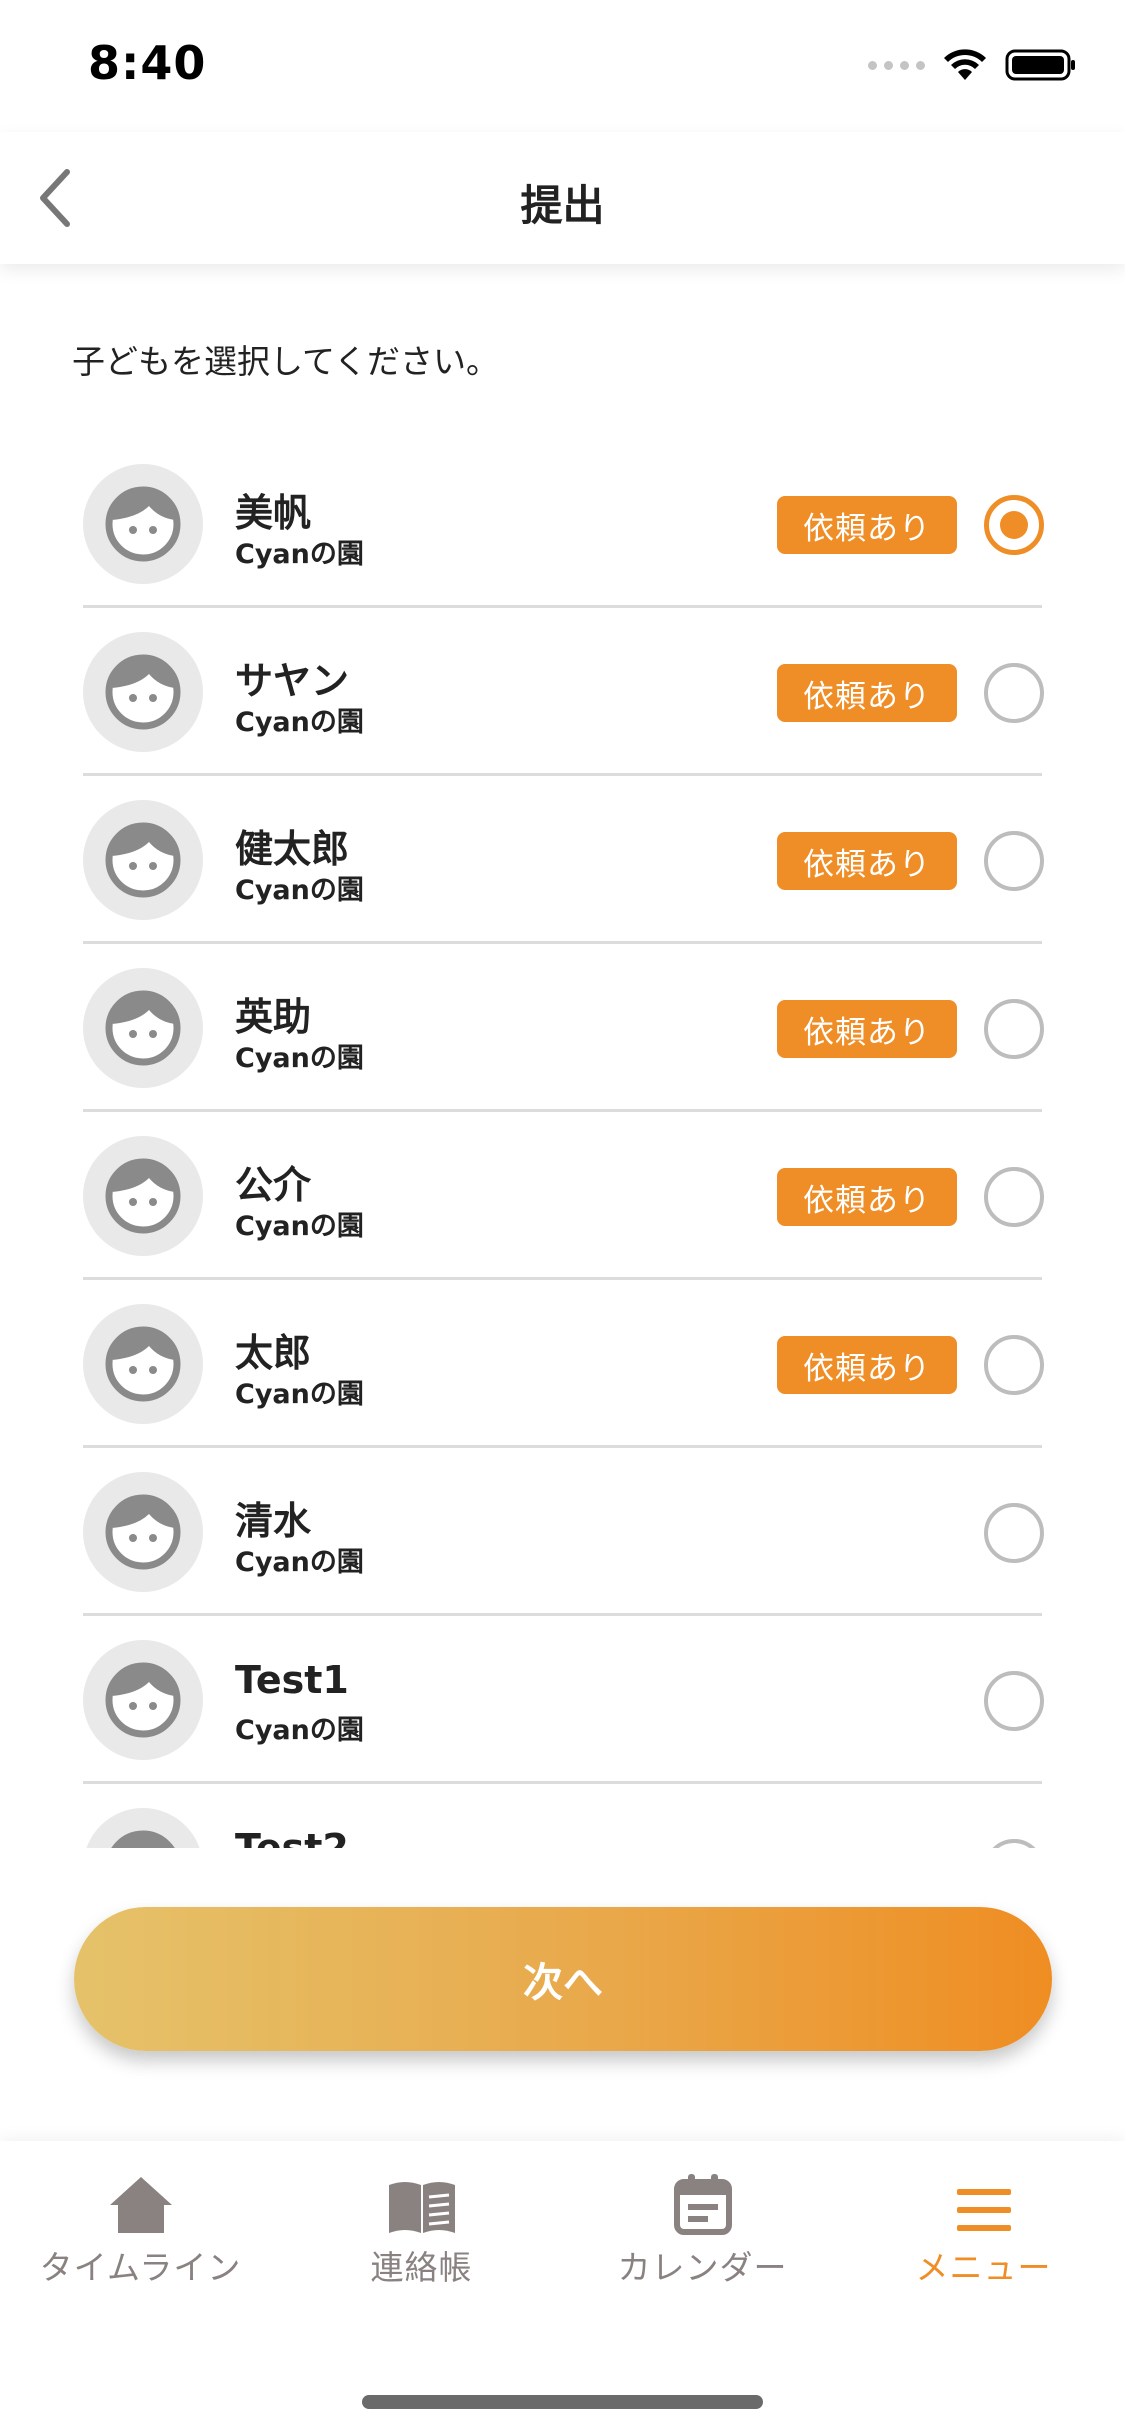 This screenshot has height=2436, width=1125. I want to click on wifi-icon, so click(965, 64).